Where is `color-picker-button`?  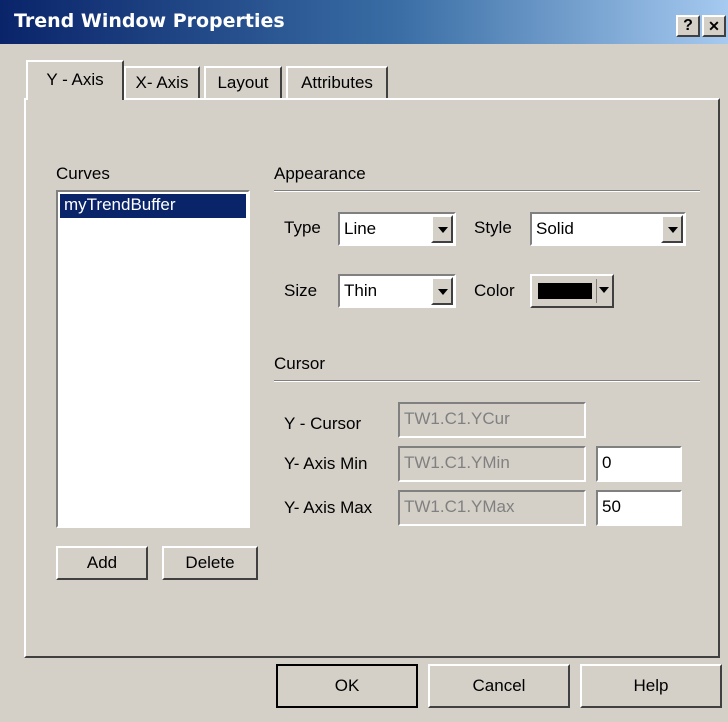
color-picker-button is located at coordinates (572, 291).